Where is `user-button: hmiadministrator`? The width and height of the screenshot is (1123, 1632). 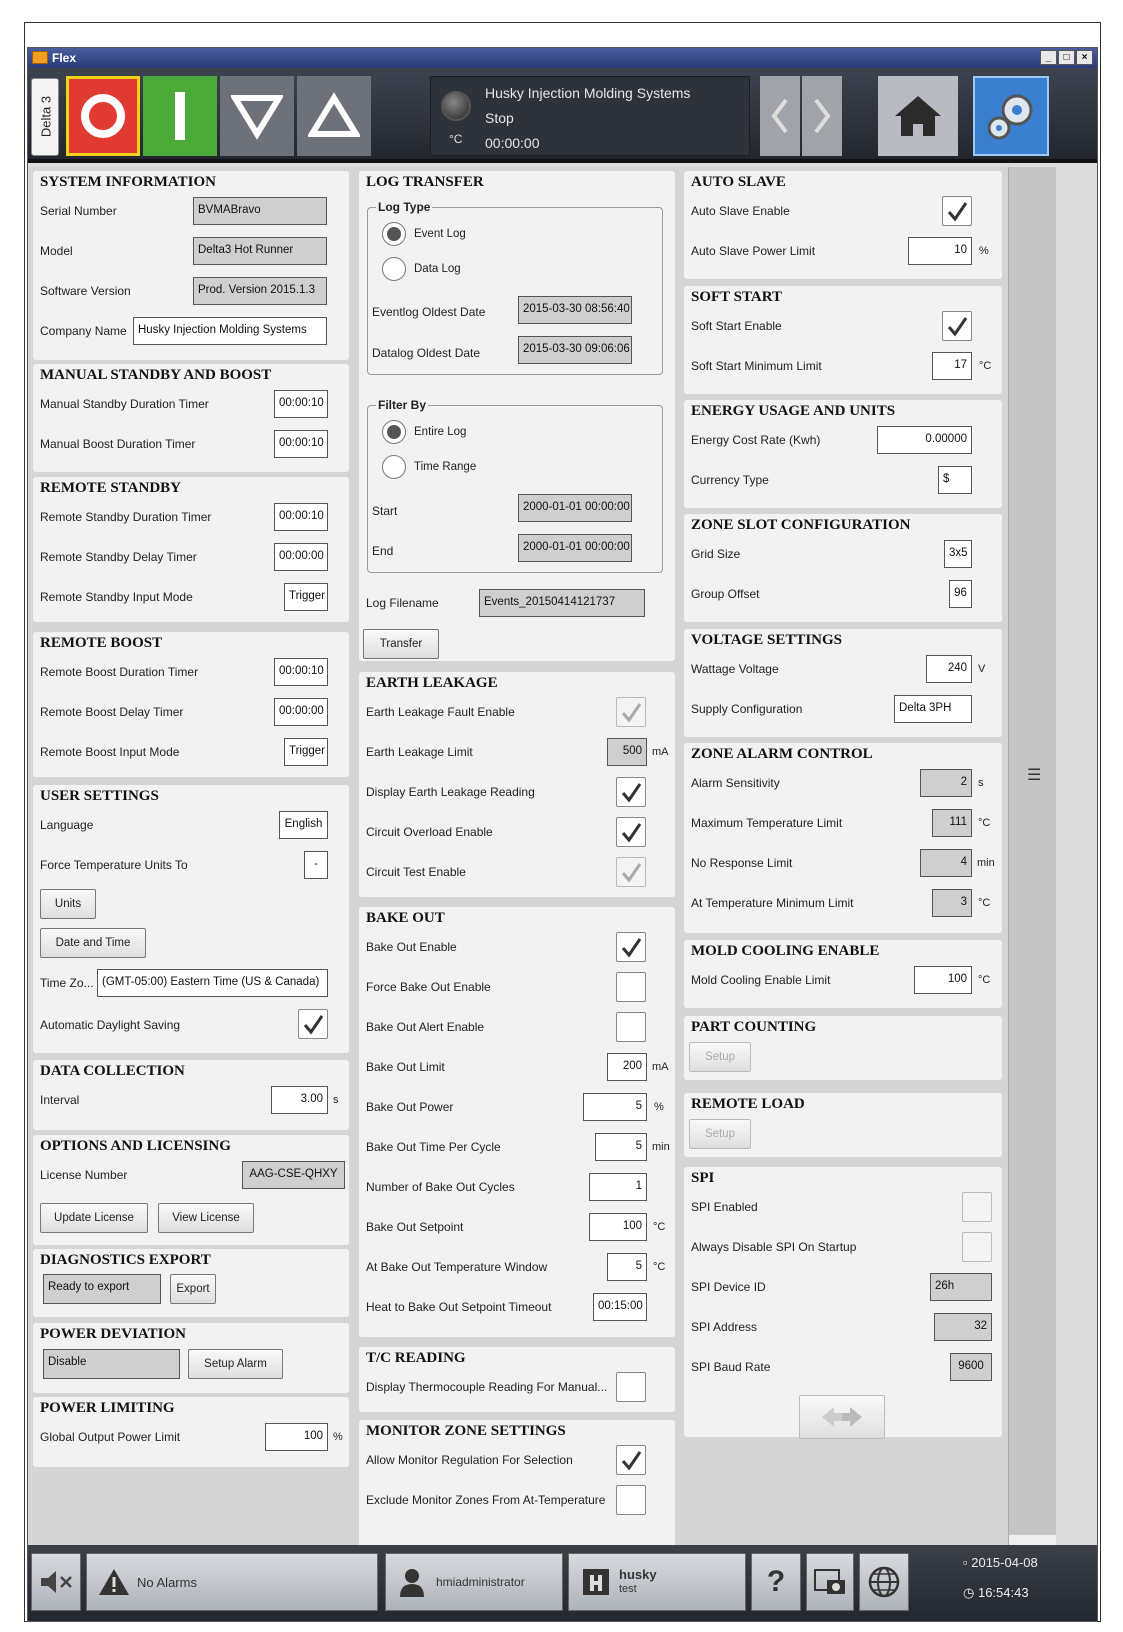 user-button: hmiadministrator is located at coordinates (474, 1582).